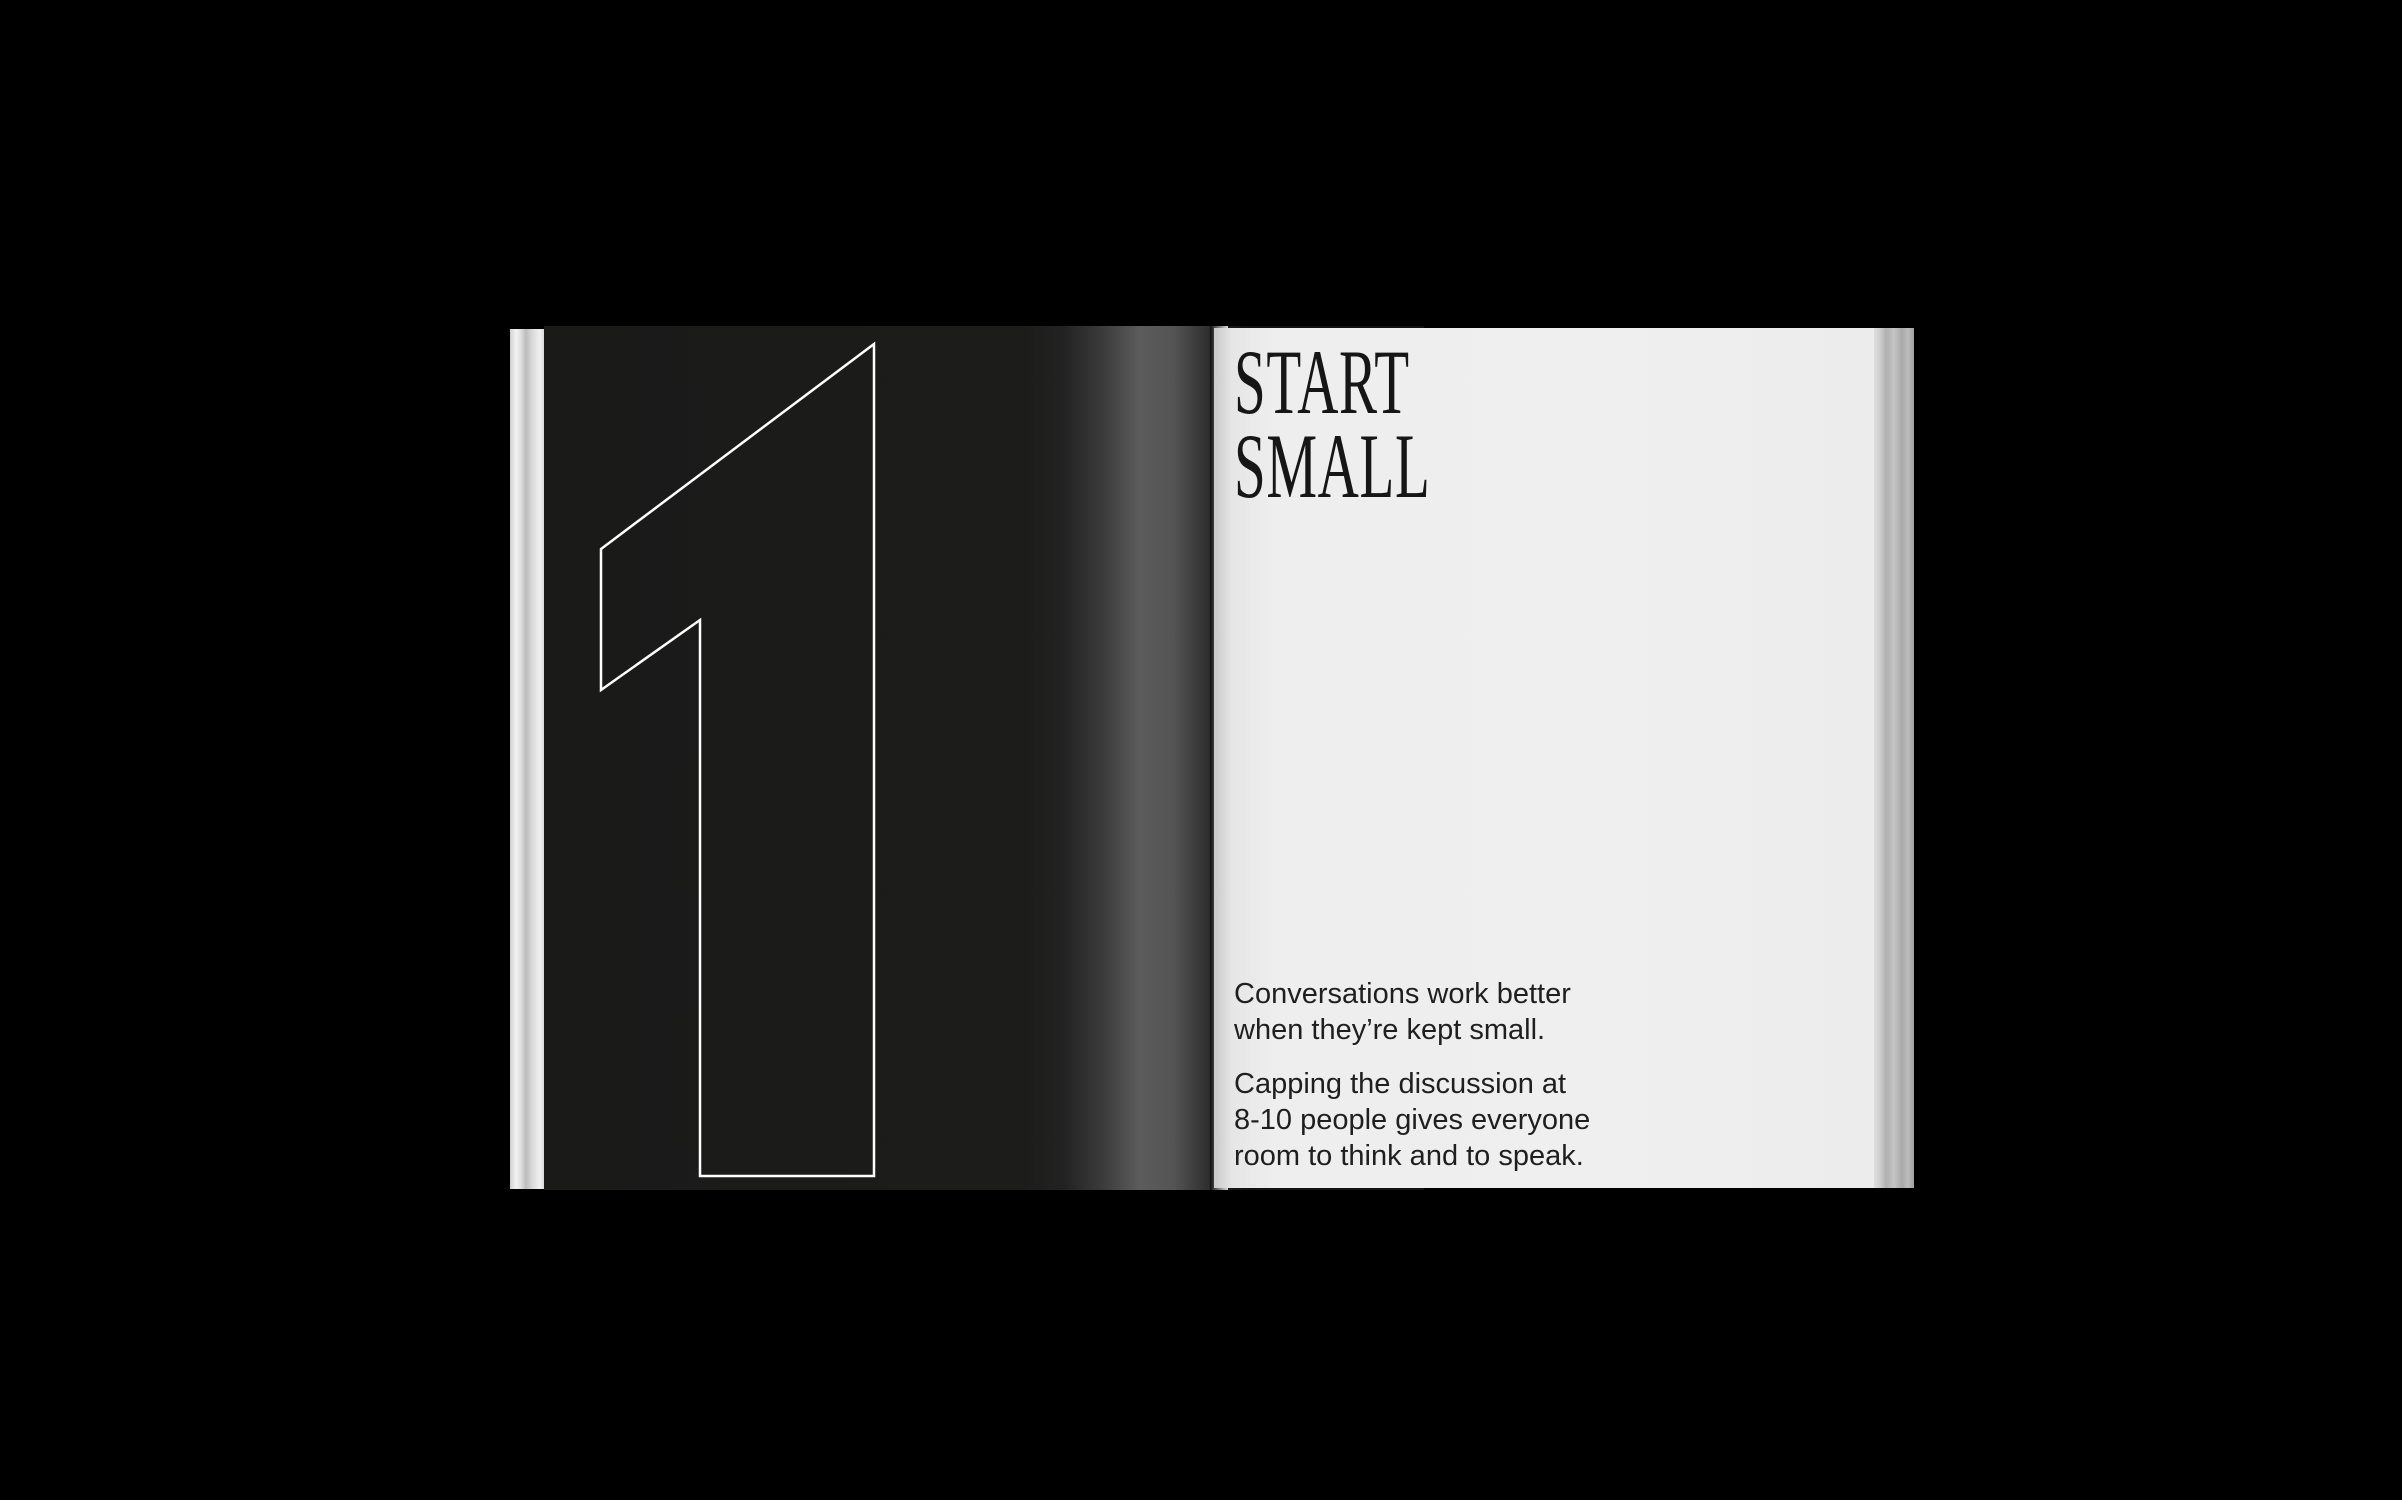 Image resolution: width=2402 pixels, height=1500 pixels. What do you see at coordinates (528, 759) in the screenshot?
I see `left-page-edges` at bounding box center [528, 759].